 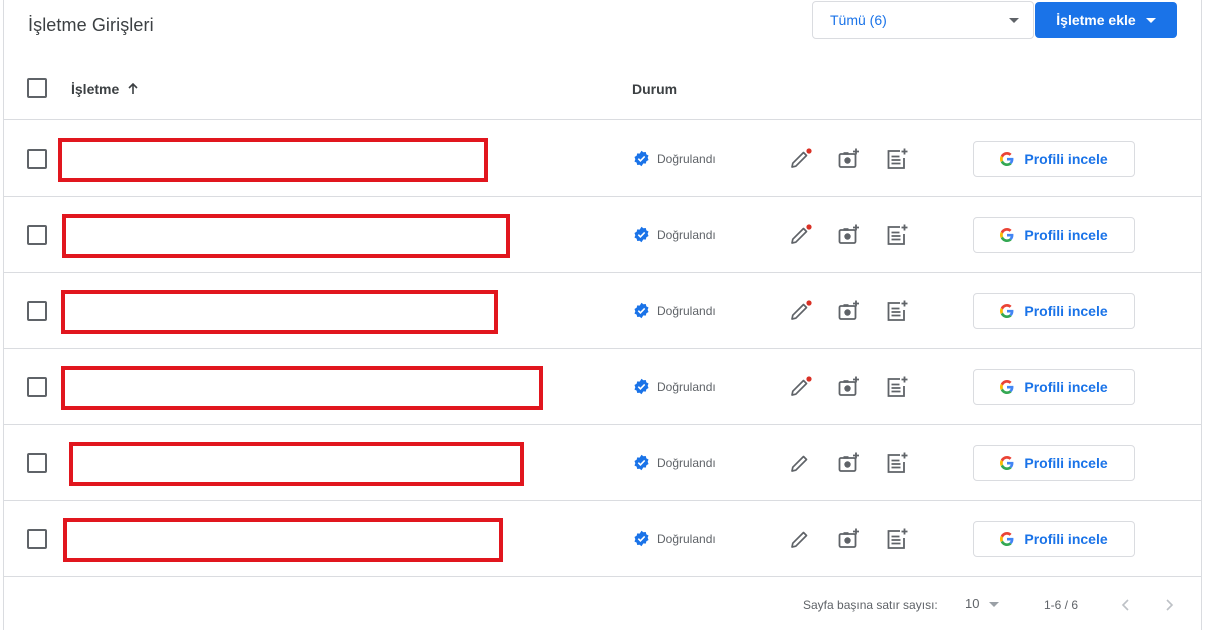 I want to click on arrow-up-icon, so click(x=133, y=88).